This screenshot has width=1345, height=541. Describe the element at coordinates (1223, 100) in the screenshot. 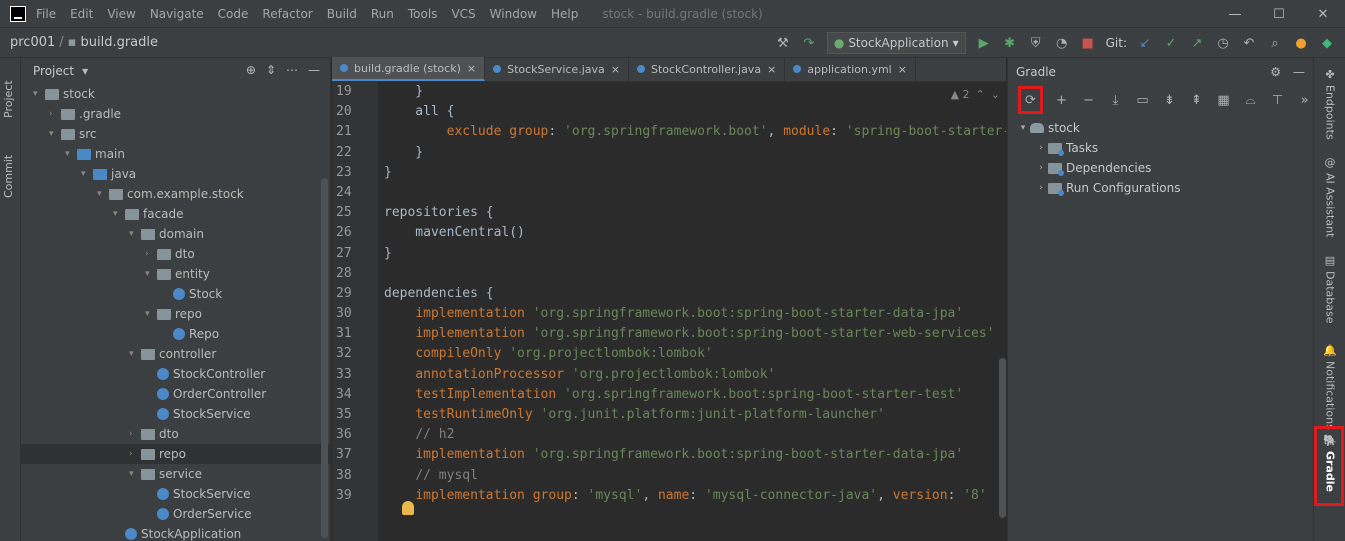

I see `group-modules-icon: ▦` at that location.